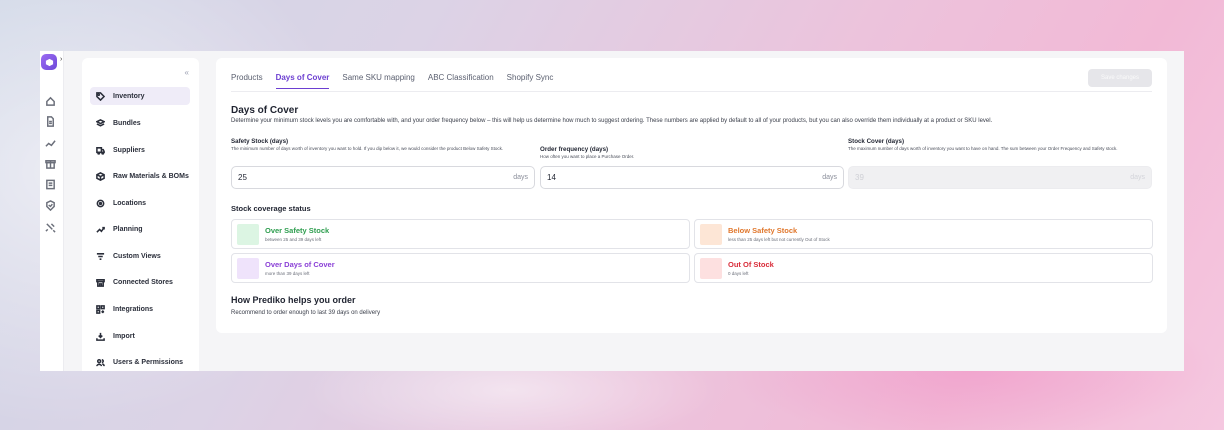 The height and width of the screenshot is (430, 1224). I want to click on sidebar-item-import: Import, so click(140, 336).